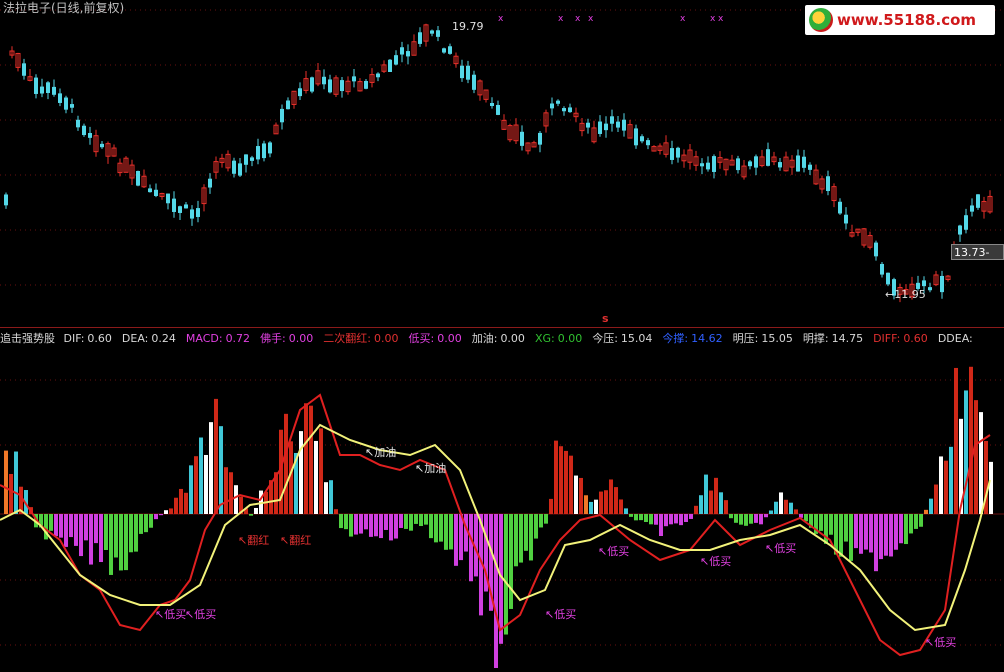 This screenshot has height=672, width=1004. What do you see at coordinates (707, 338) in the screenshot?
I see `indicator-field-value: 14.62` at bounding box center [707, 338].